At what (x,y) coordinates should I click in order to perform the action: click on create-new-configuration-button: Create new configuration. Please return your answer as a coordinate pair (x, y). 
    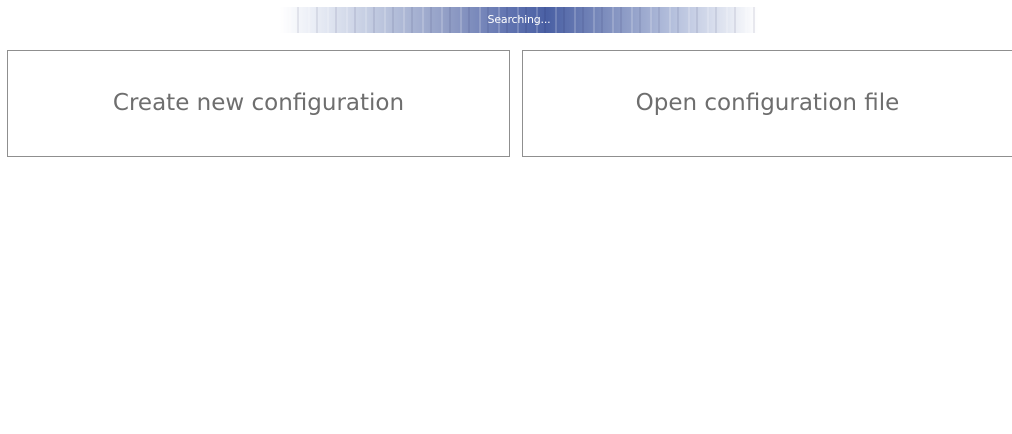
    Looking at the image, I should click on (258, 103).